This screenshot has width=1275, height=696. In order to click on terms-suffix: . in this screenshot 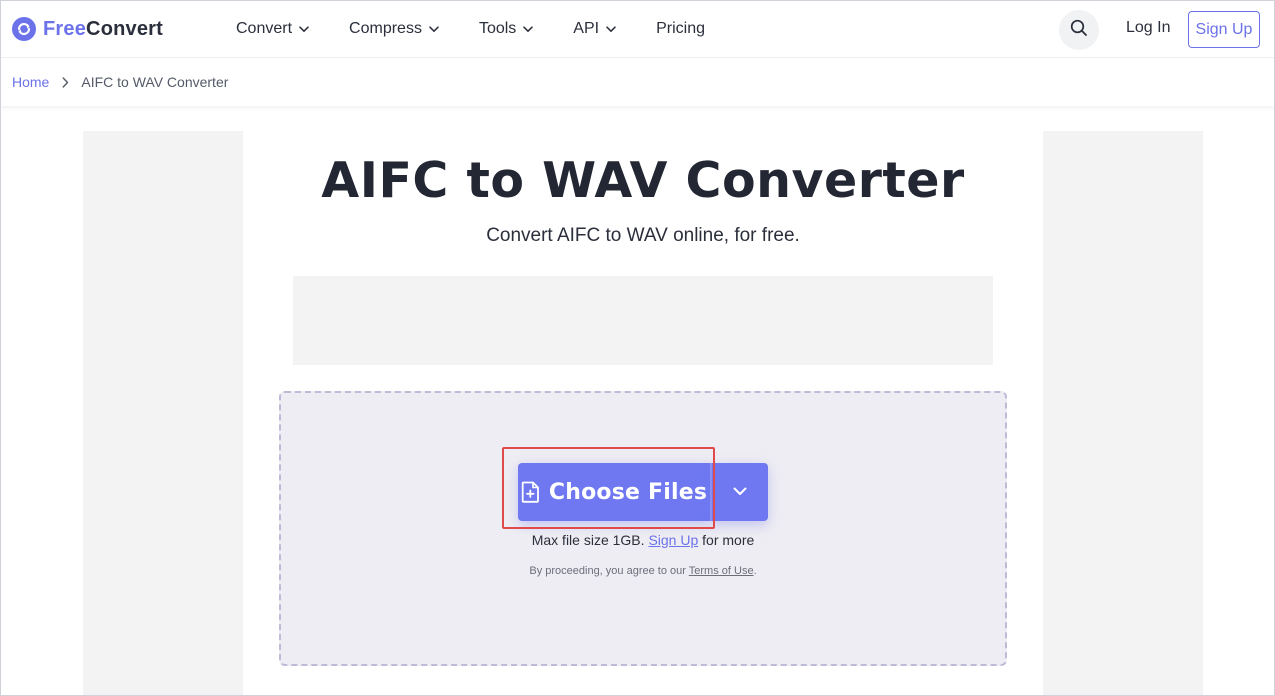, I will do `click(755, 571)`.